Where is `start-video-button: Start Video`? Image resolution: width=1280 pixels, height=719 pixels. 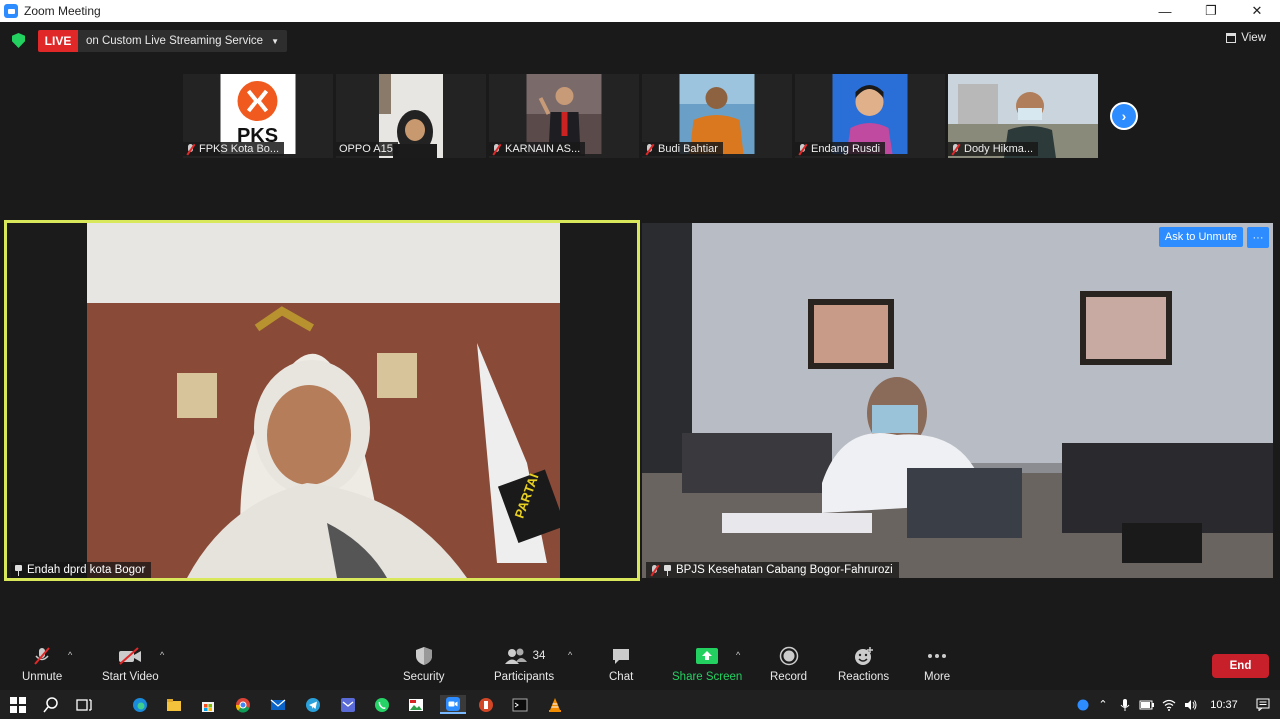 start-video-button: Start Video is located at coordinates (130, 664).